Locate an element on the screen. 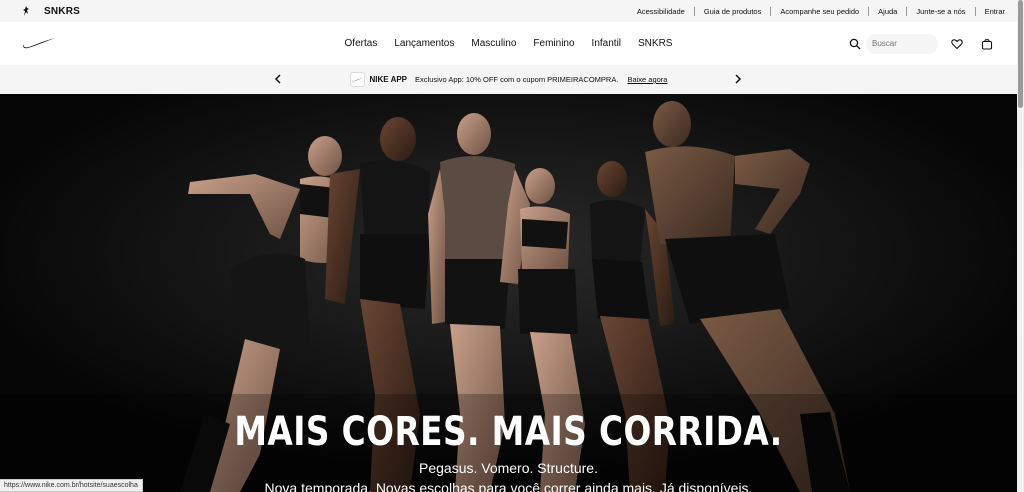  chevron-left-icon is located at coordinates (278, 79).